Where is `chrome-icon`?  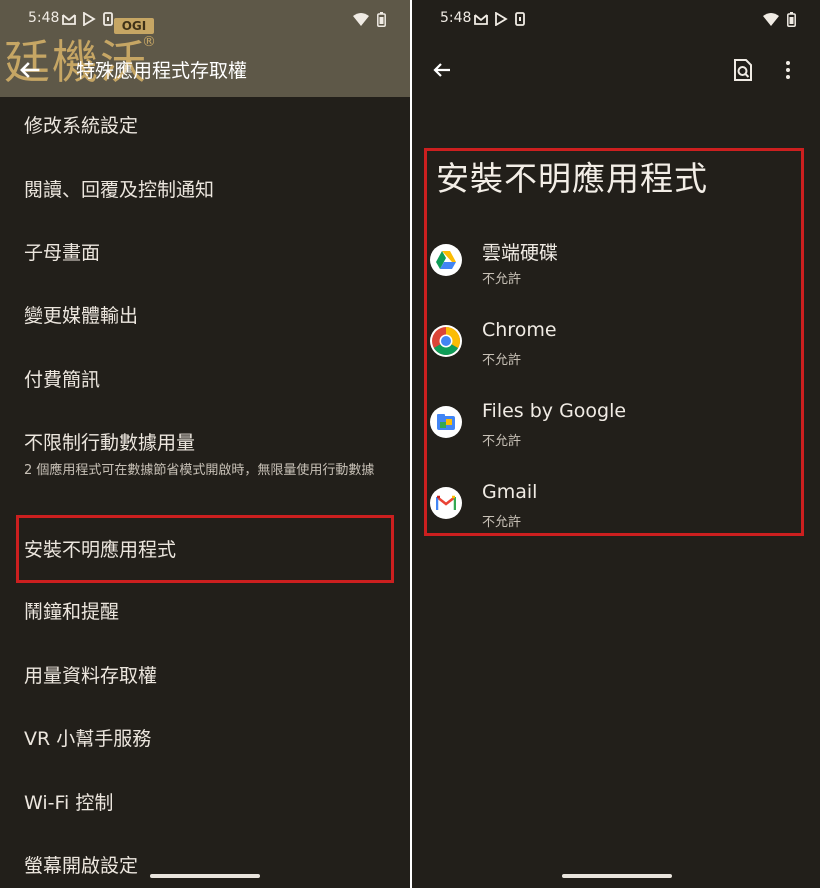
chrome-icon is located at coordinates (446, 341).